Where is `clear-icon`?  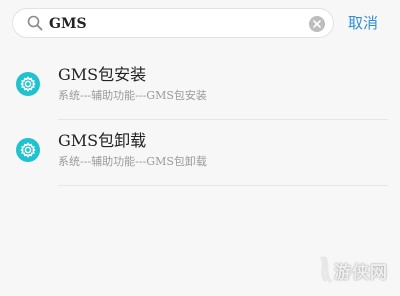
clear-icon is located at coordinates (317, 24).